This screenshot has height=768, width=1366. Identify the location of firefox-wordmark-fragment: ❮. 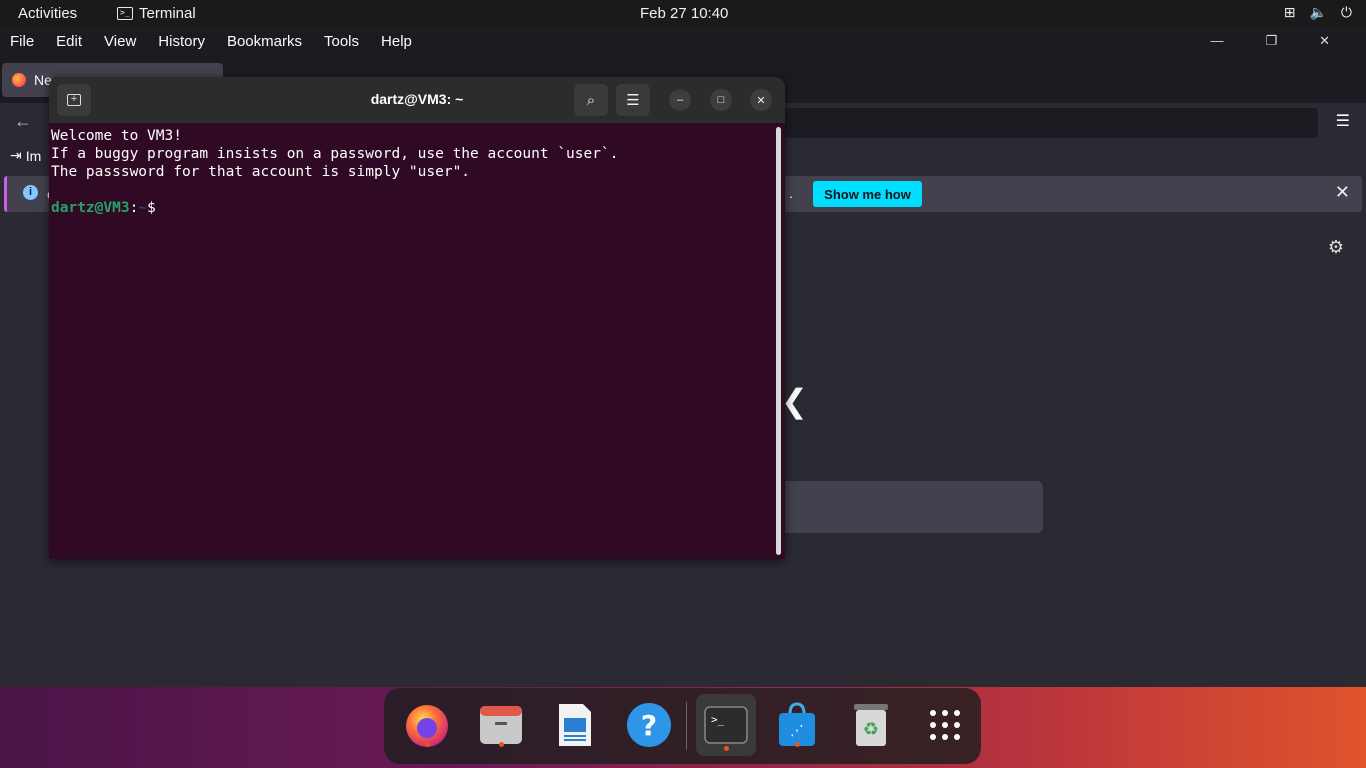
(794, 401).